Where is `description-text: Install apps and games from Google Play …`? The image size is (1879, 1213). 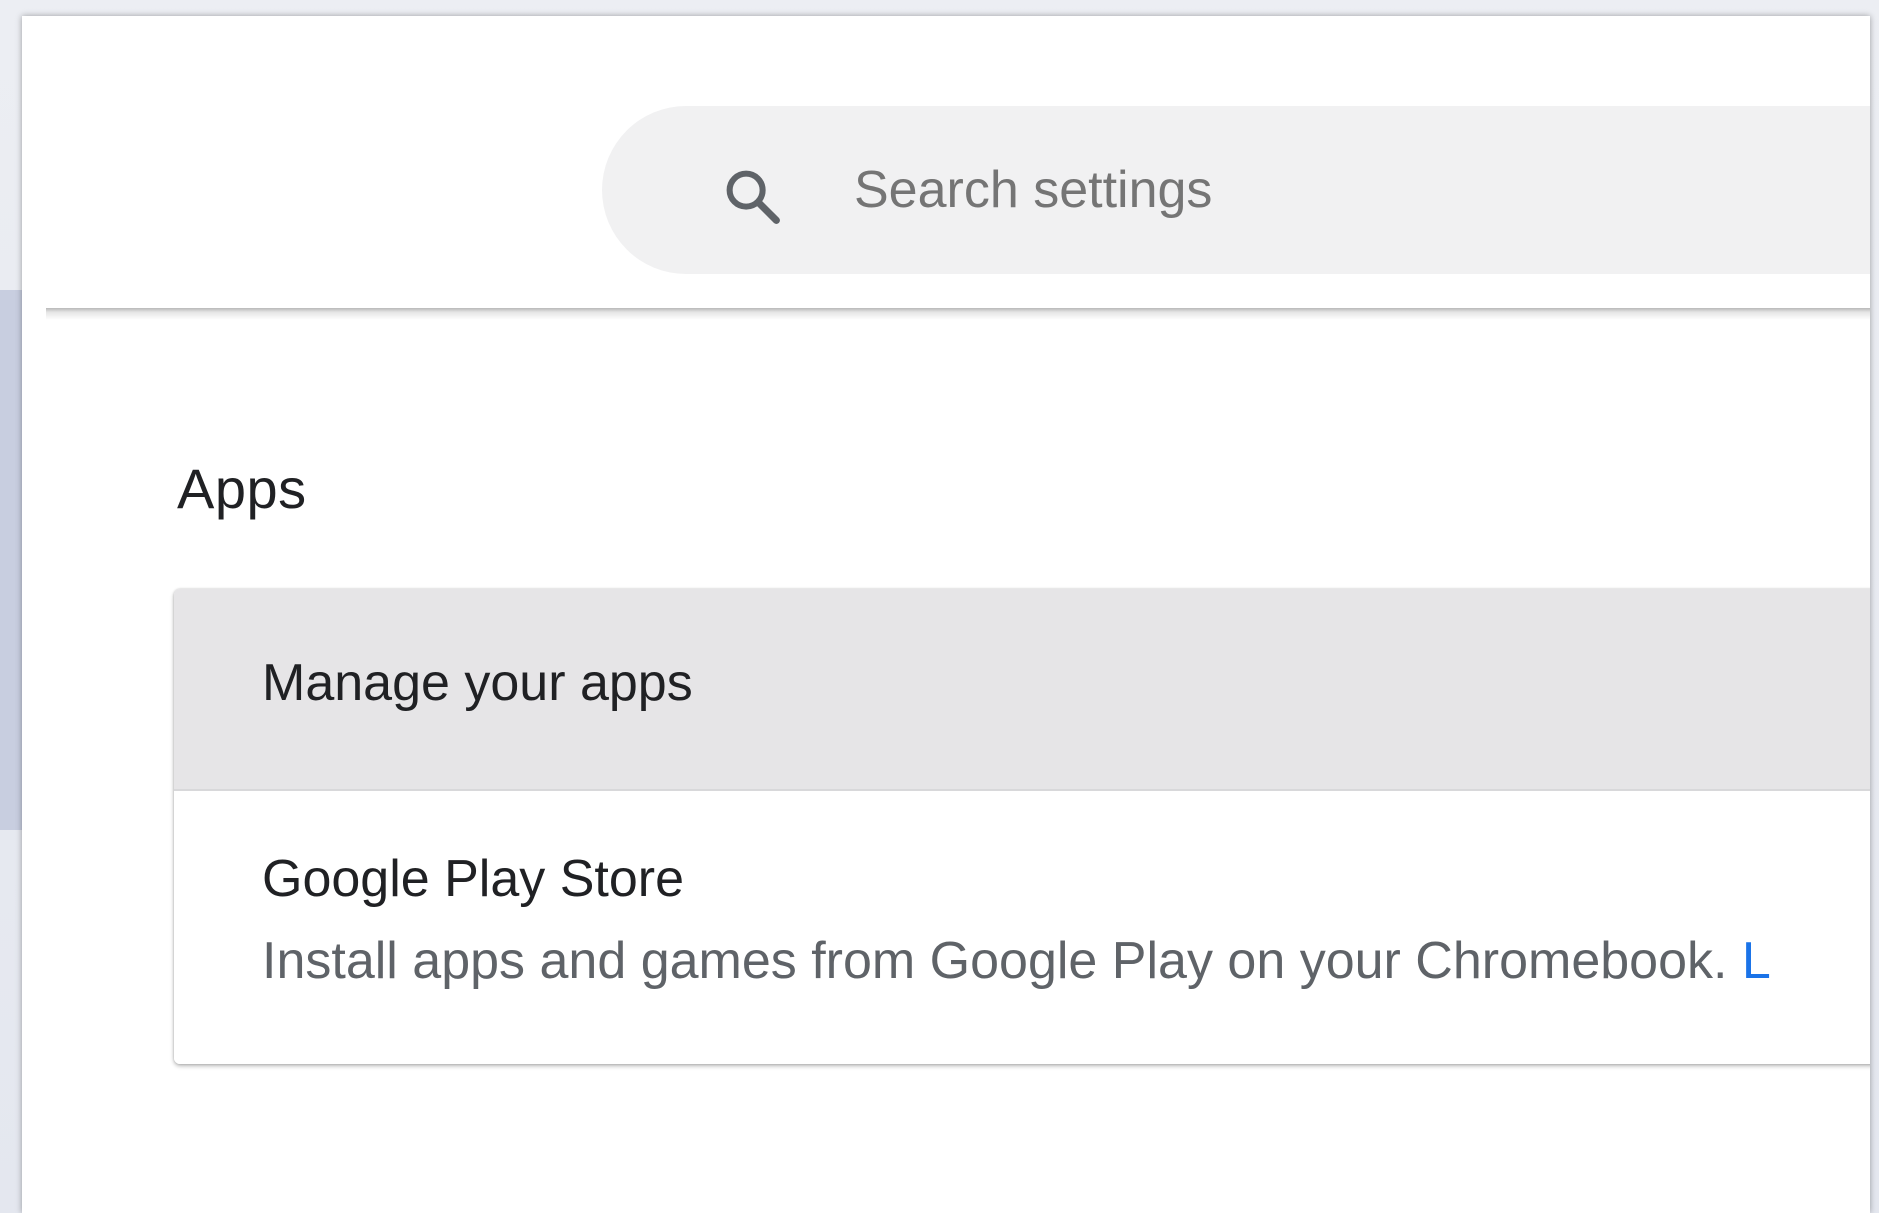
description-text: Install apps and games from Google Play … is located at coordinates (1002, 961).